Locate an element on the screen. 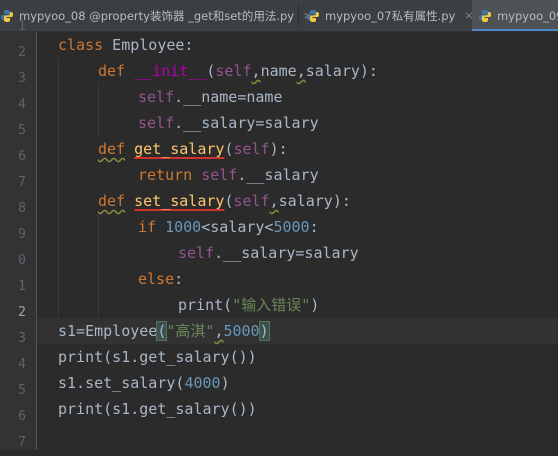  code-line-3: self.__name=name is located at coordinates (210, 97).